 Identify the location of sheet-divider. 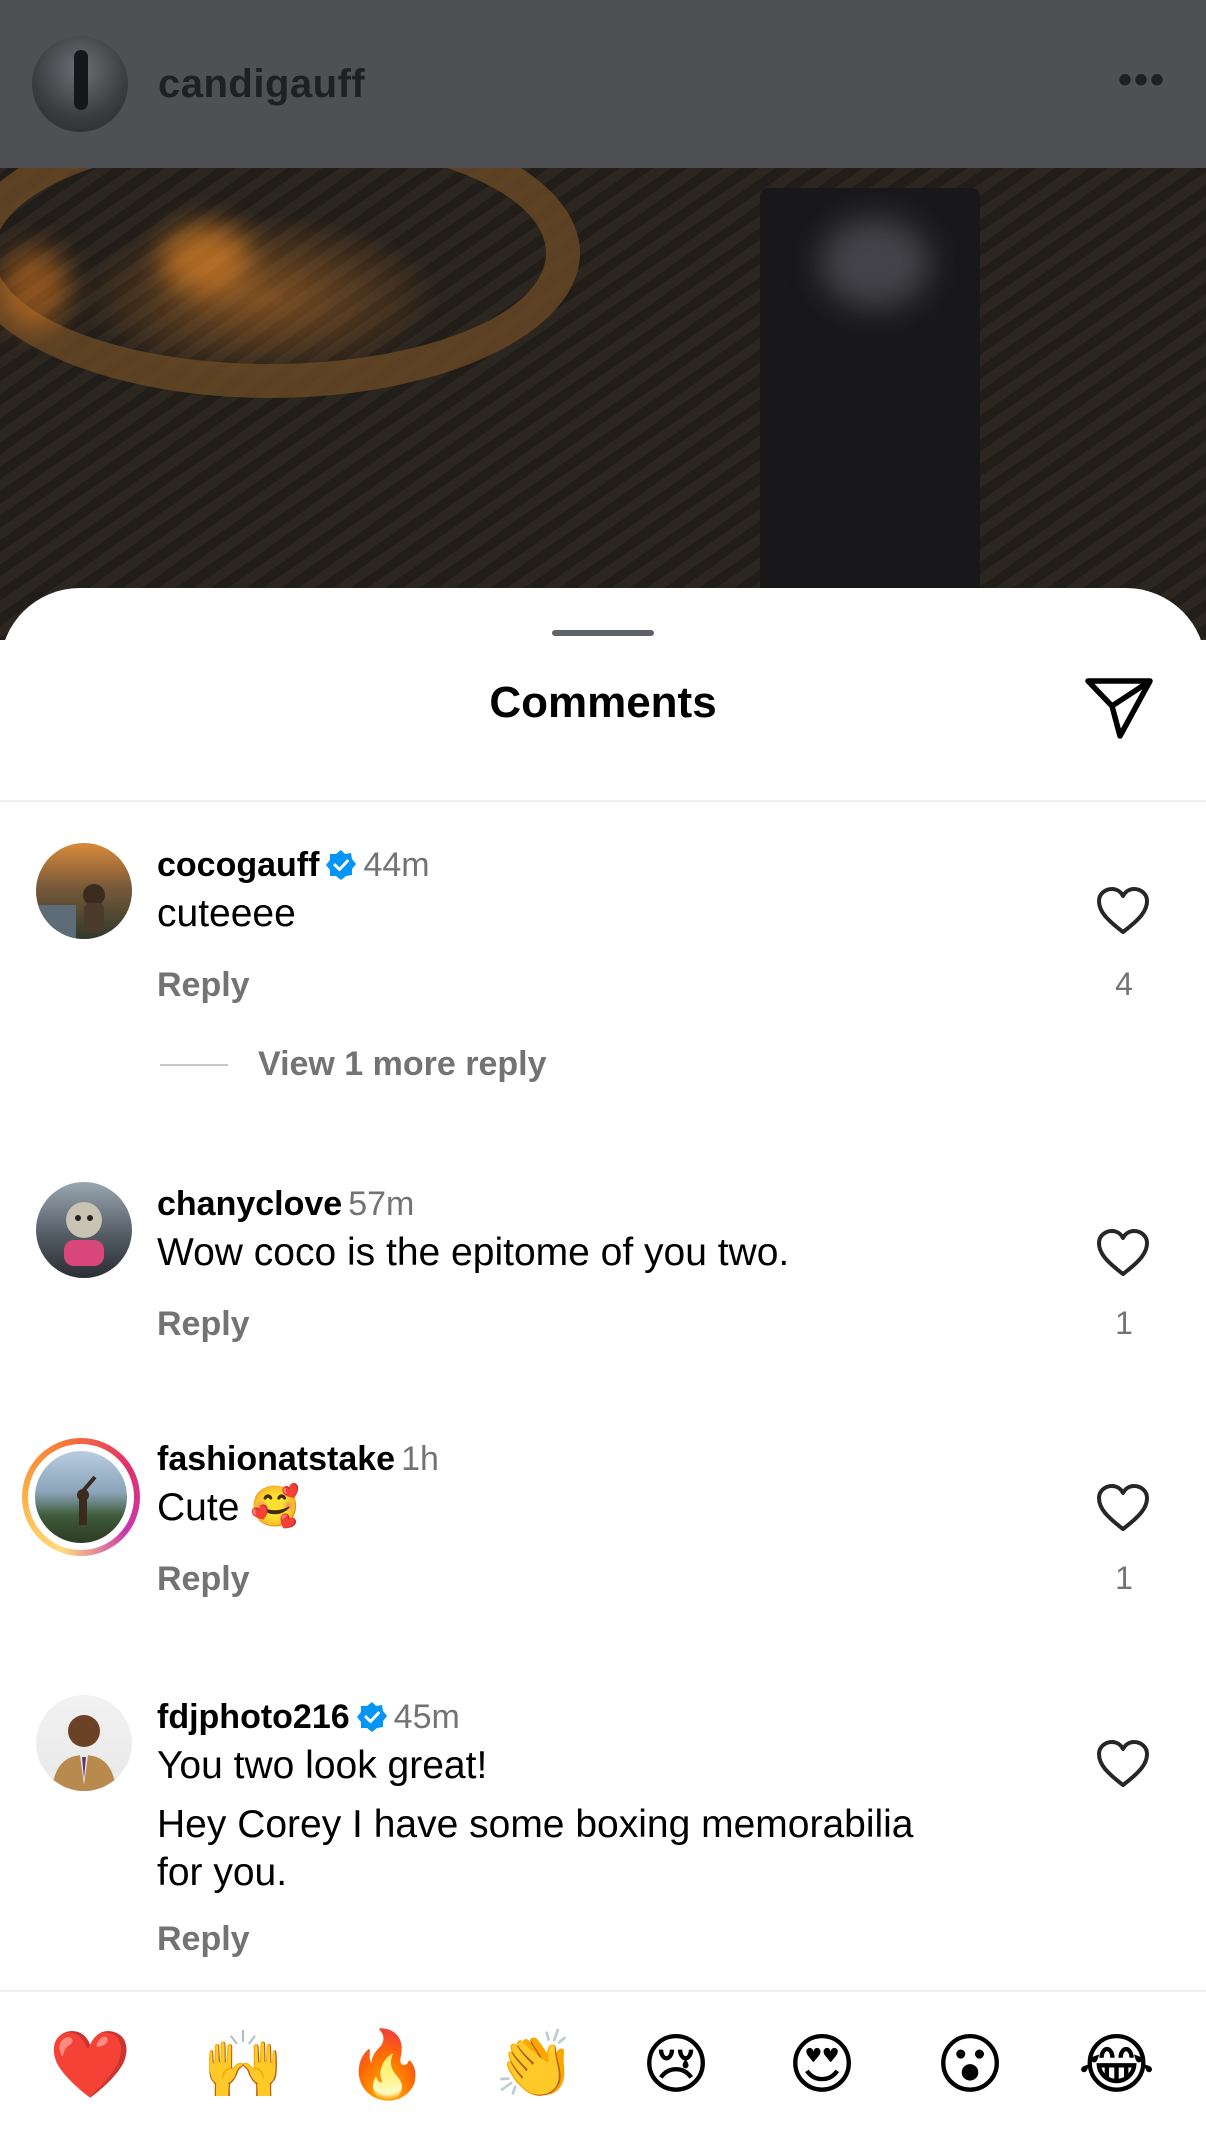
(603, 801).